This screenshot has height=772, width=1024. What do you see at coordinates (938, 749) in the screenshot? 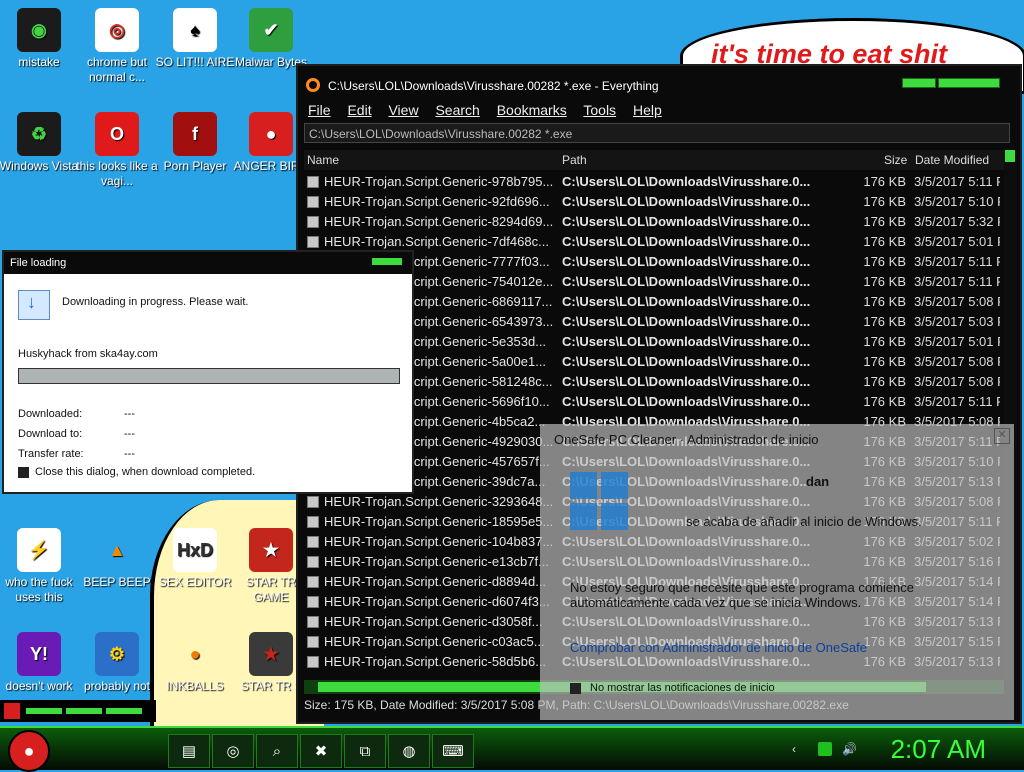
I see `clock: 2:07 AM` at bounding box center [938, 749].